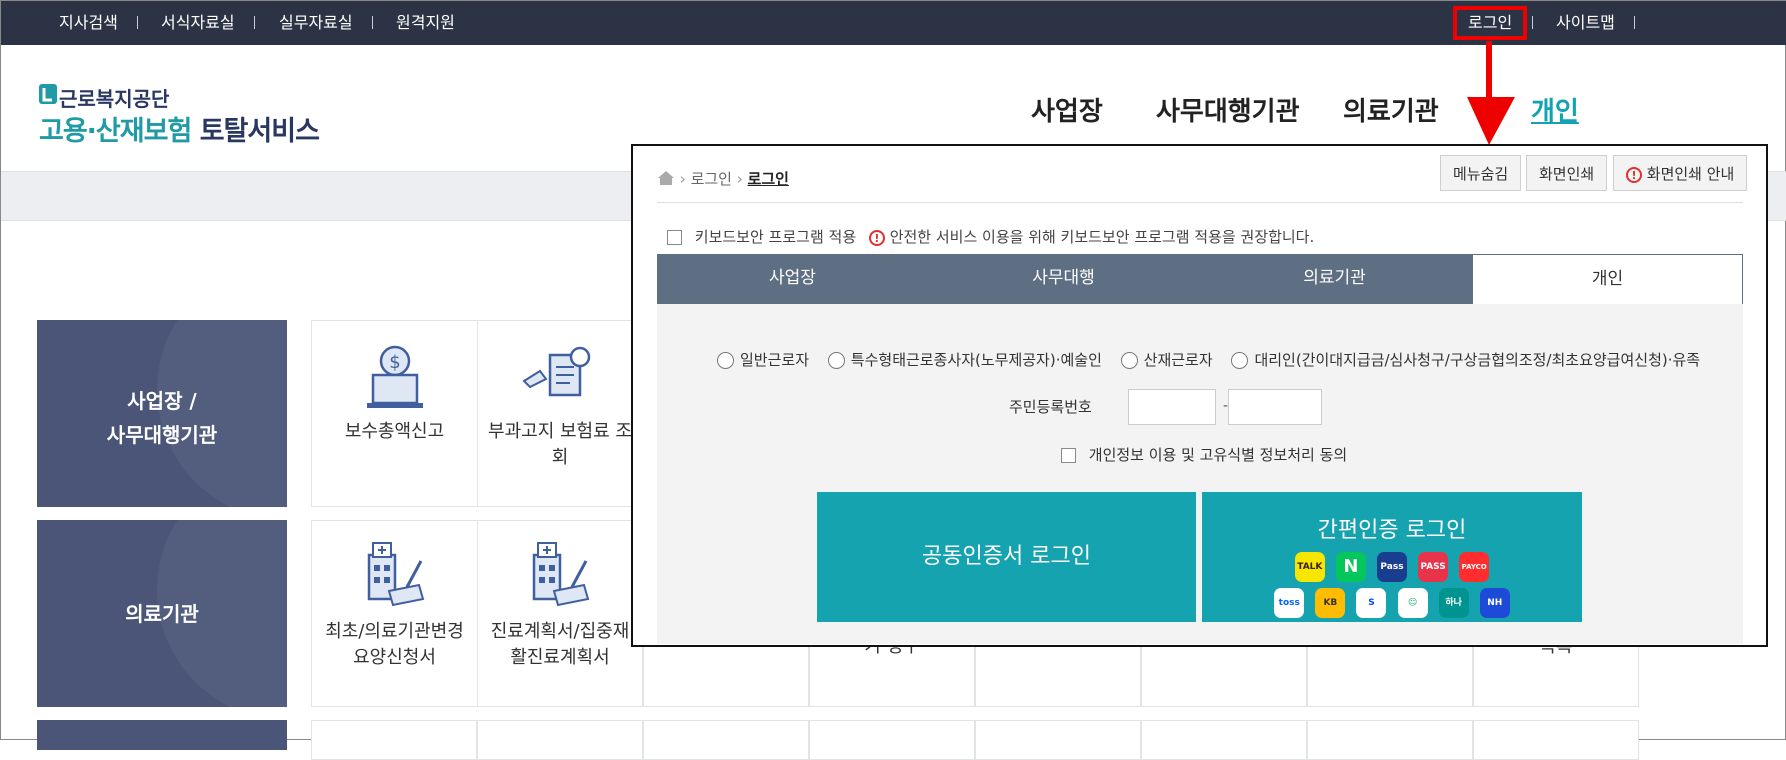 This screenshot has height=760, width=1786. I want to click on sitemap-link: 사이트맵, so click(1585, 23).